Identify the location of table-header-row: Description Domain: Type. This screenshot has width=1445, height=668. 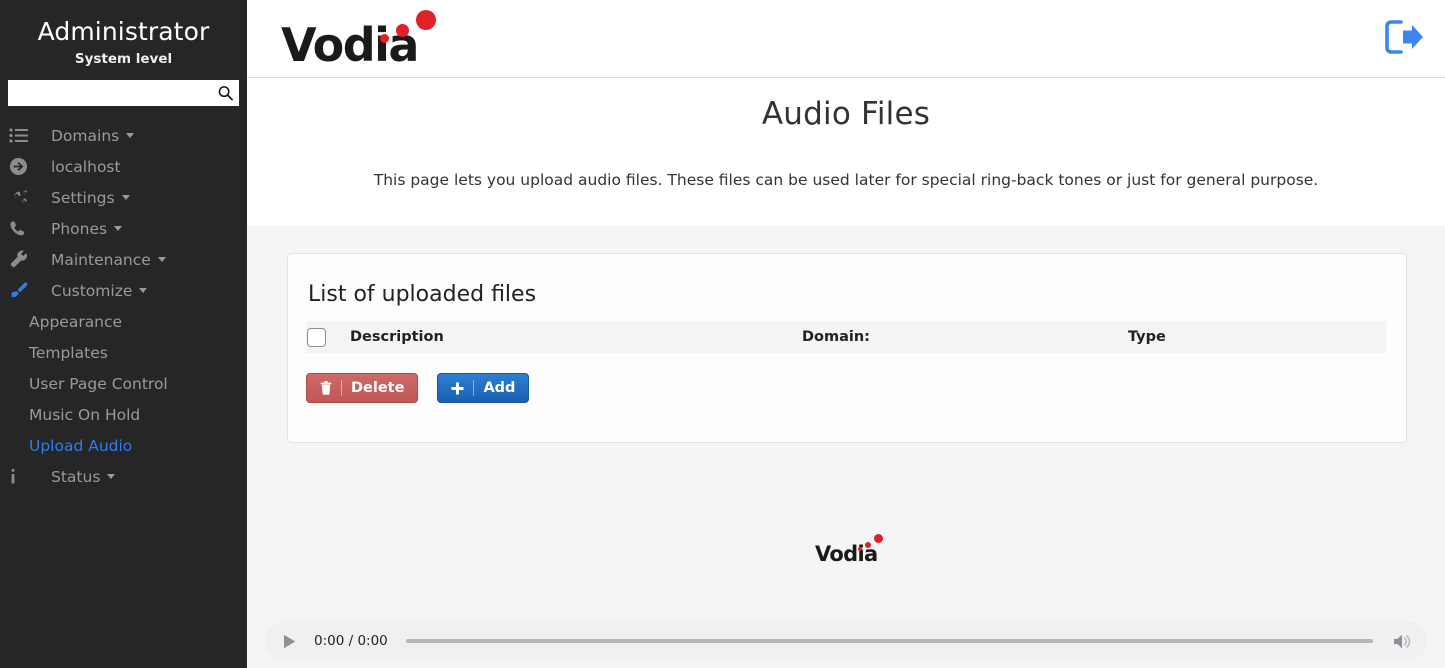
(846, 337).